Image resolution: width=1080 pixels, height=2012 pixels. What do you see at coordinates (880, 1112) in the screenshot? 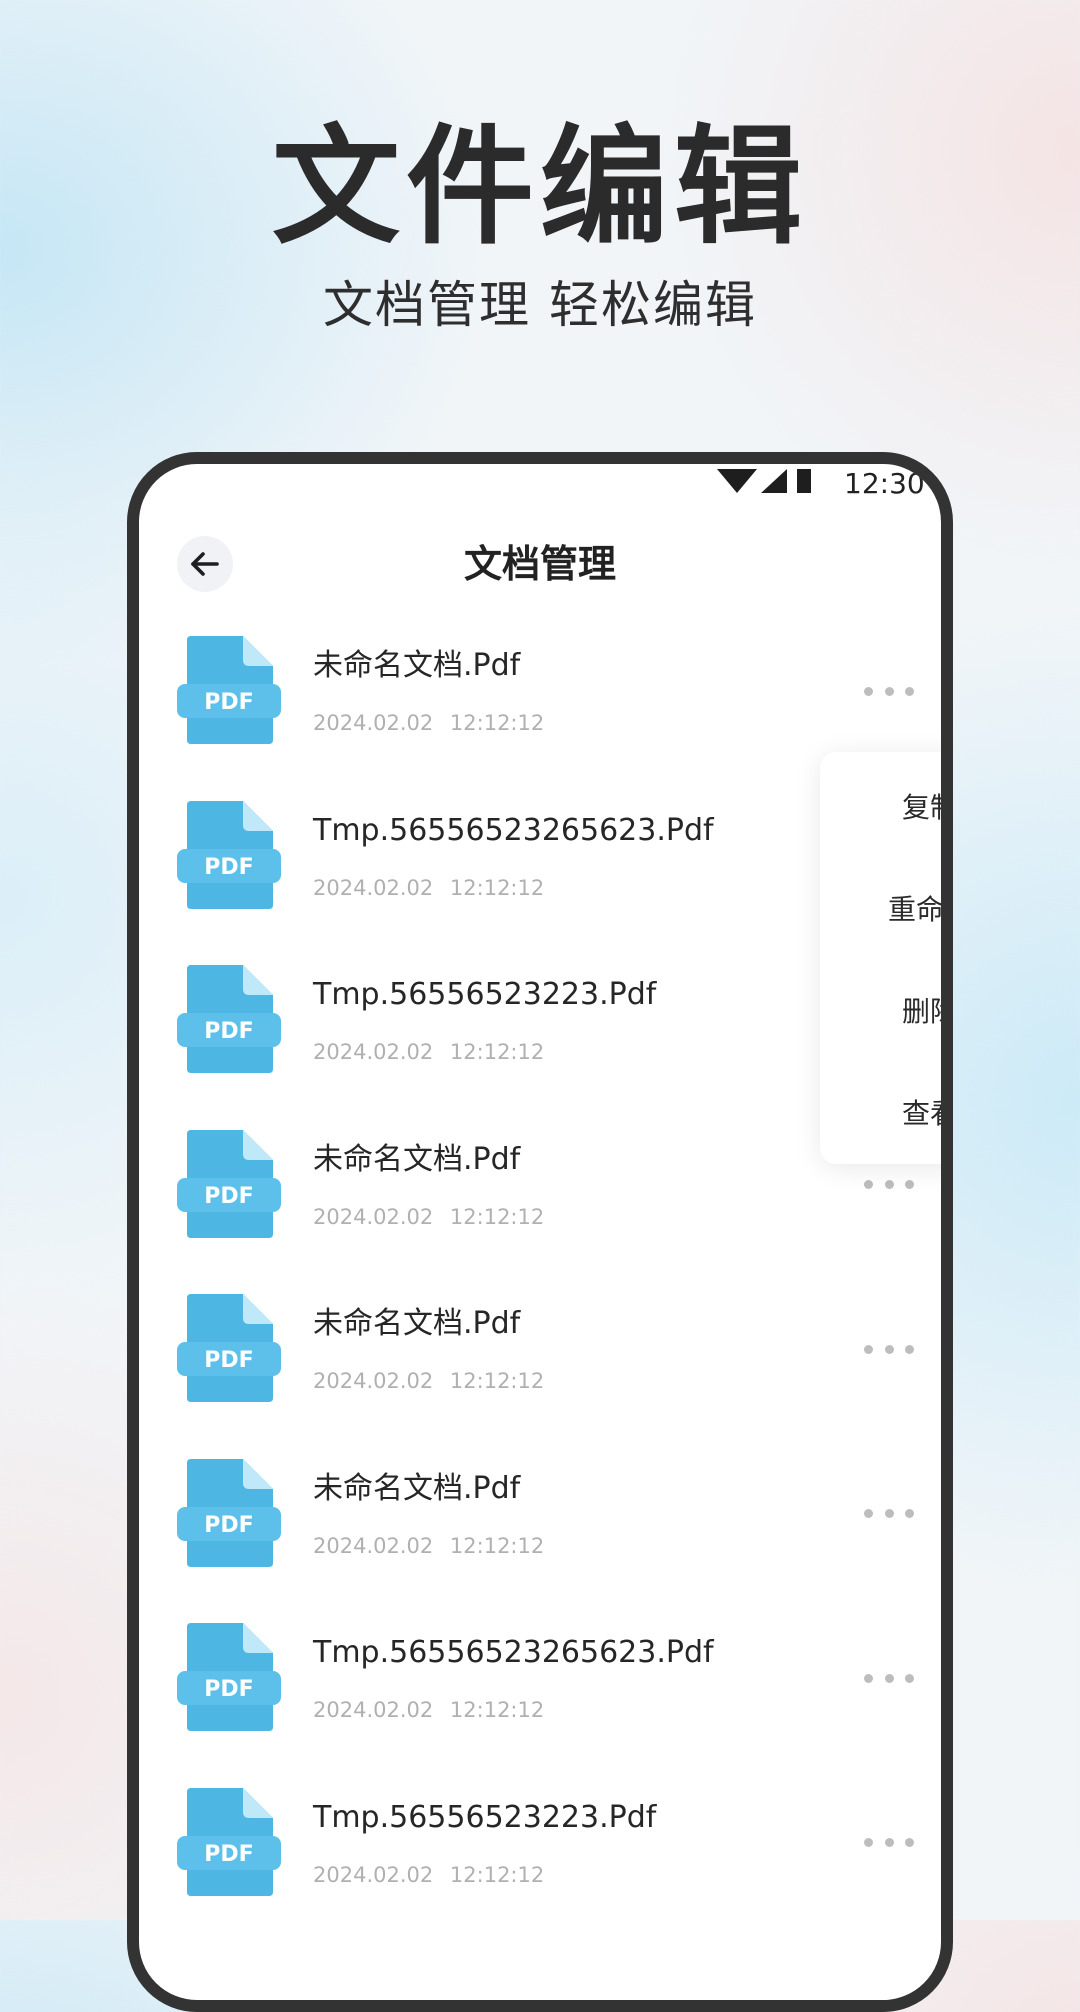
I see `menu-item-view: 查看` at bounding box center [880, 1112].